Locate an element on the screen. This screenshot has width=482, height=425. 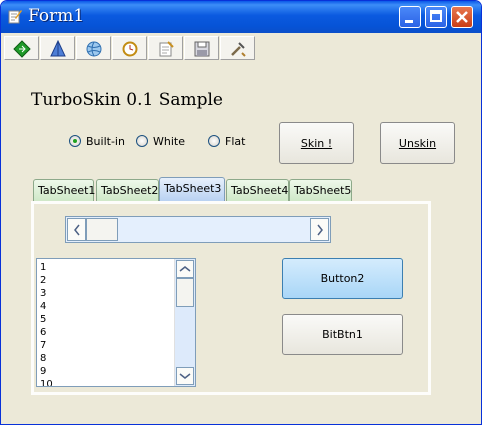
list-item: 10 is located at coordinates (46, 382).